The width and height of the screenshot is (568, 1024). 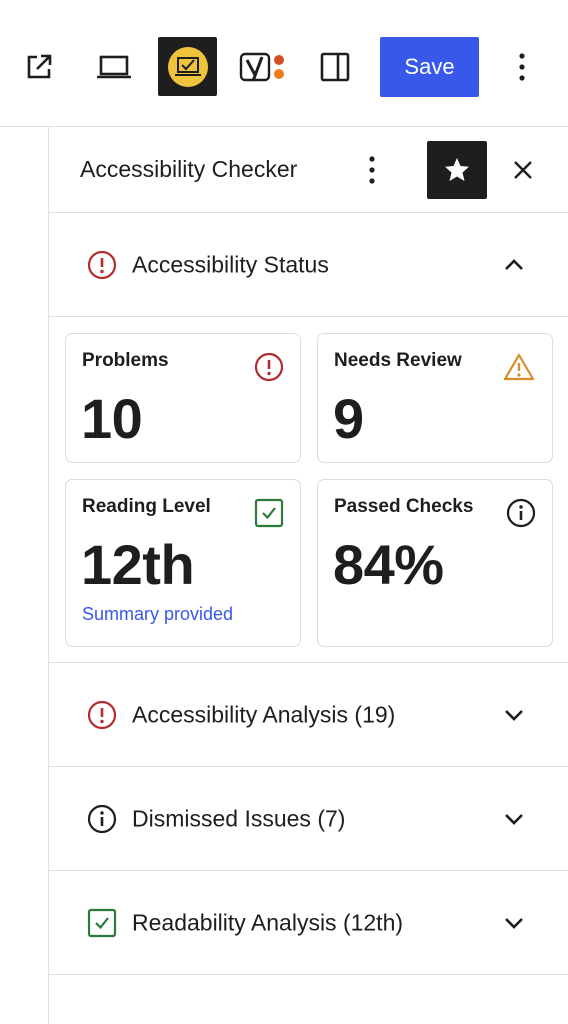 I want to click on laptop-icon, so click(x=114, y=67).